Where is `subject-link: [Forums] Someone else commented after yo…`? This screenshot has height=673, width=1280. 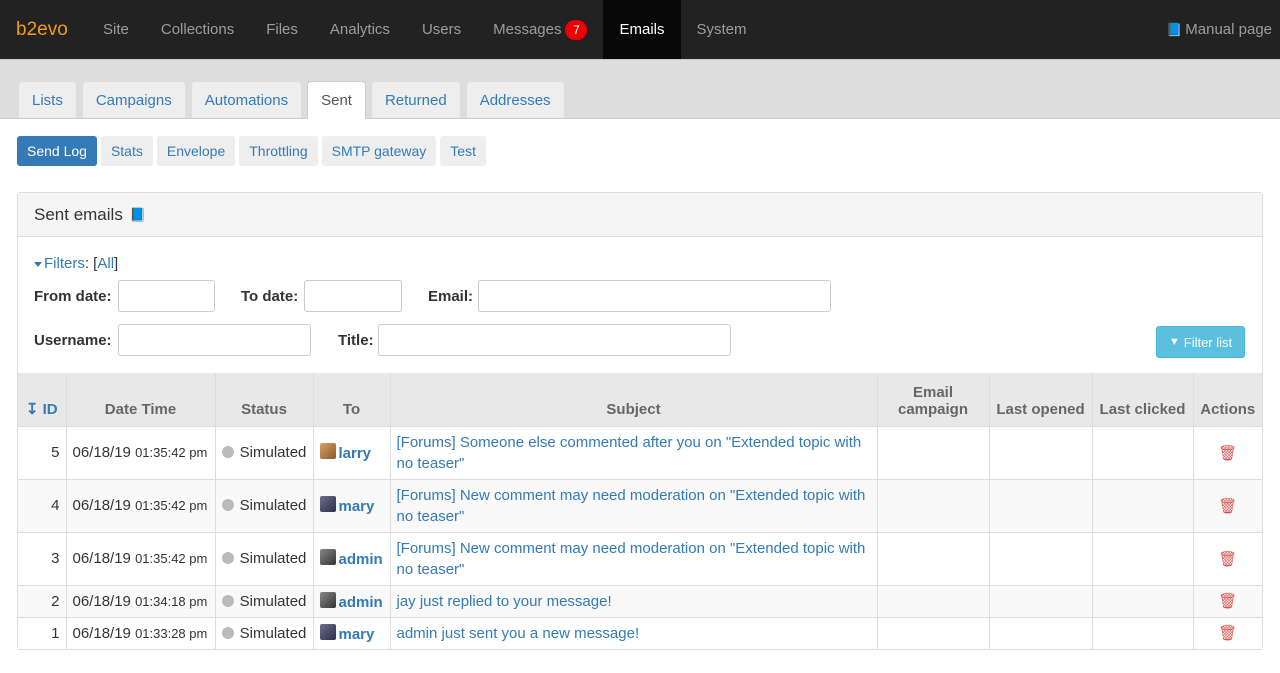
subject-link: [Forums] Someone else commented after yo… is located at coordinates (629, 453).